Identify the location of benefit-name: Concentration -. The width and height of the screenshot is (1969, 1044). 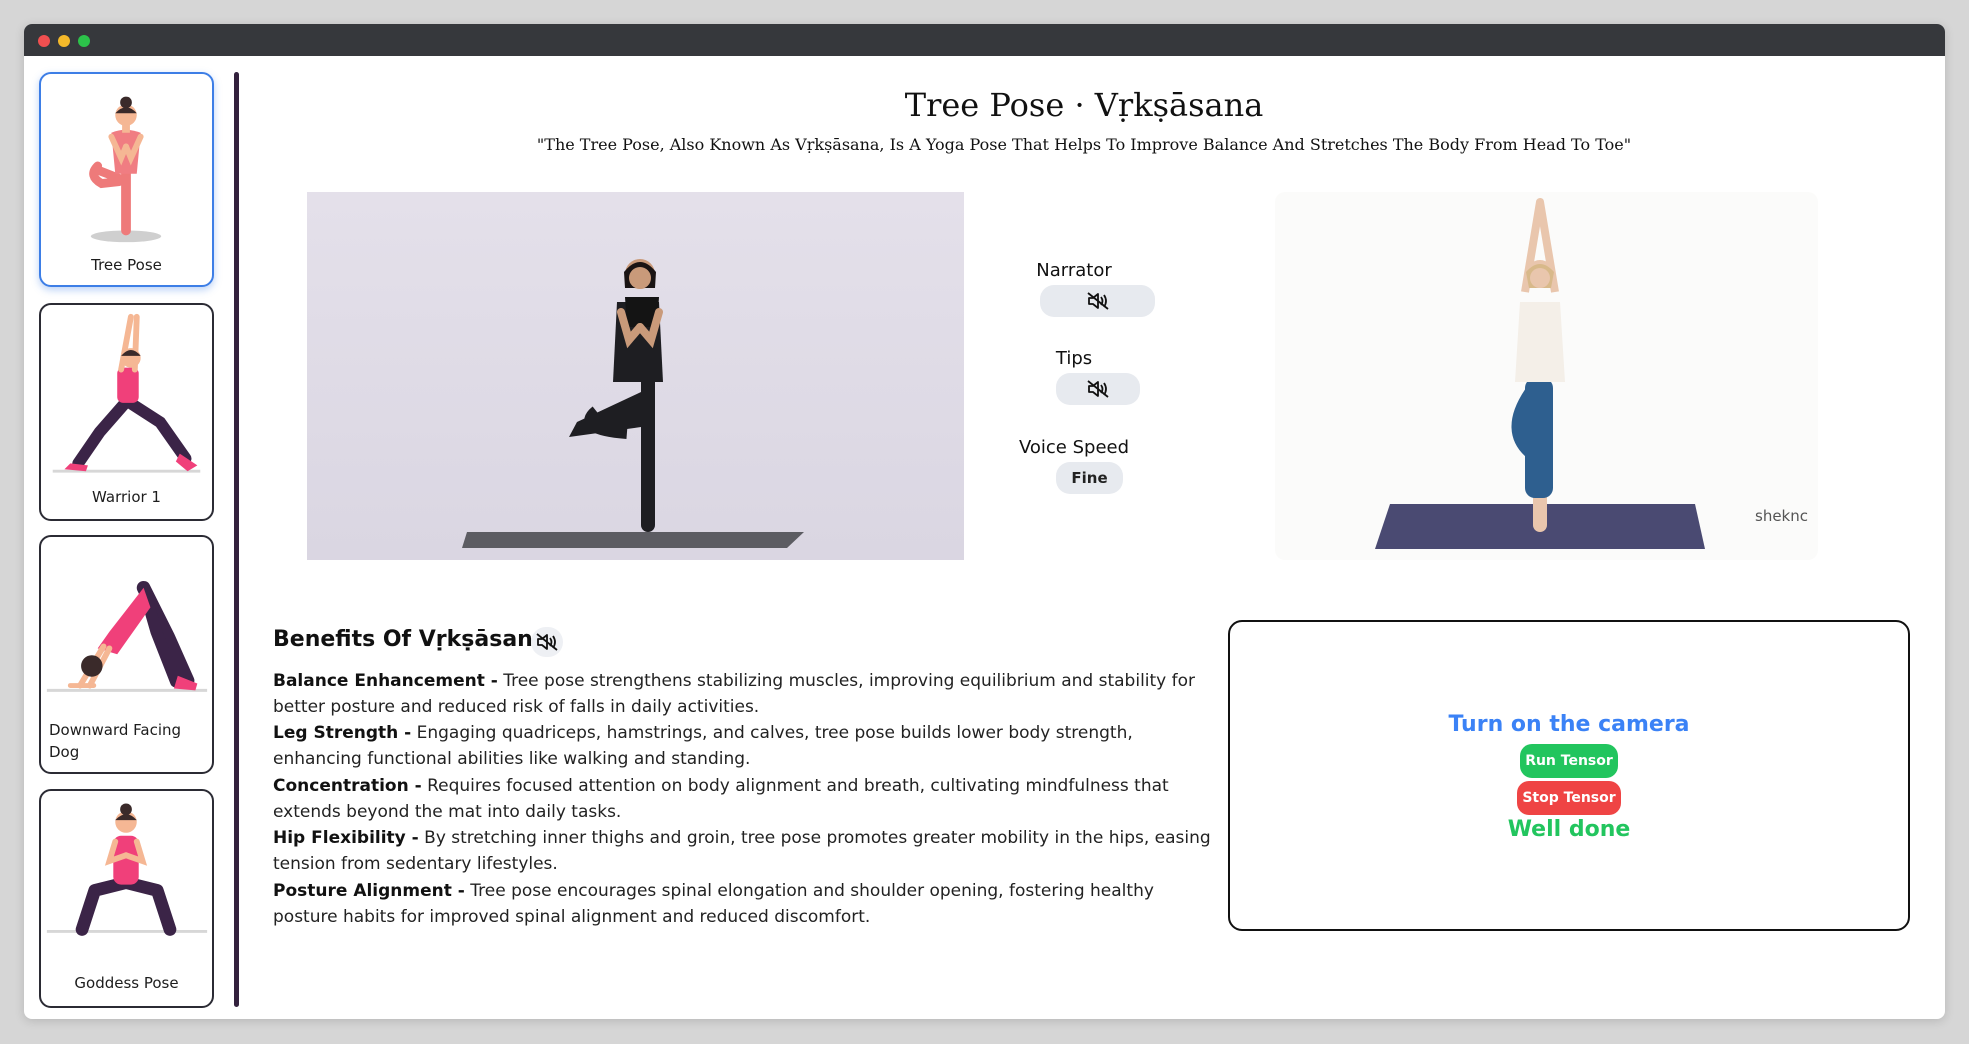
(347, 786).